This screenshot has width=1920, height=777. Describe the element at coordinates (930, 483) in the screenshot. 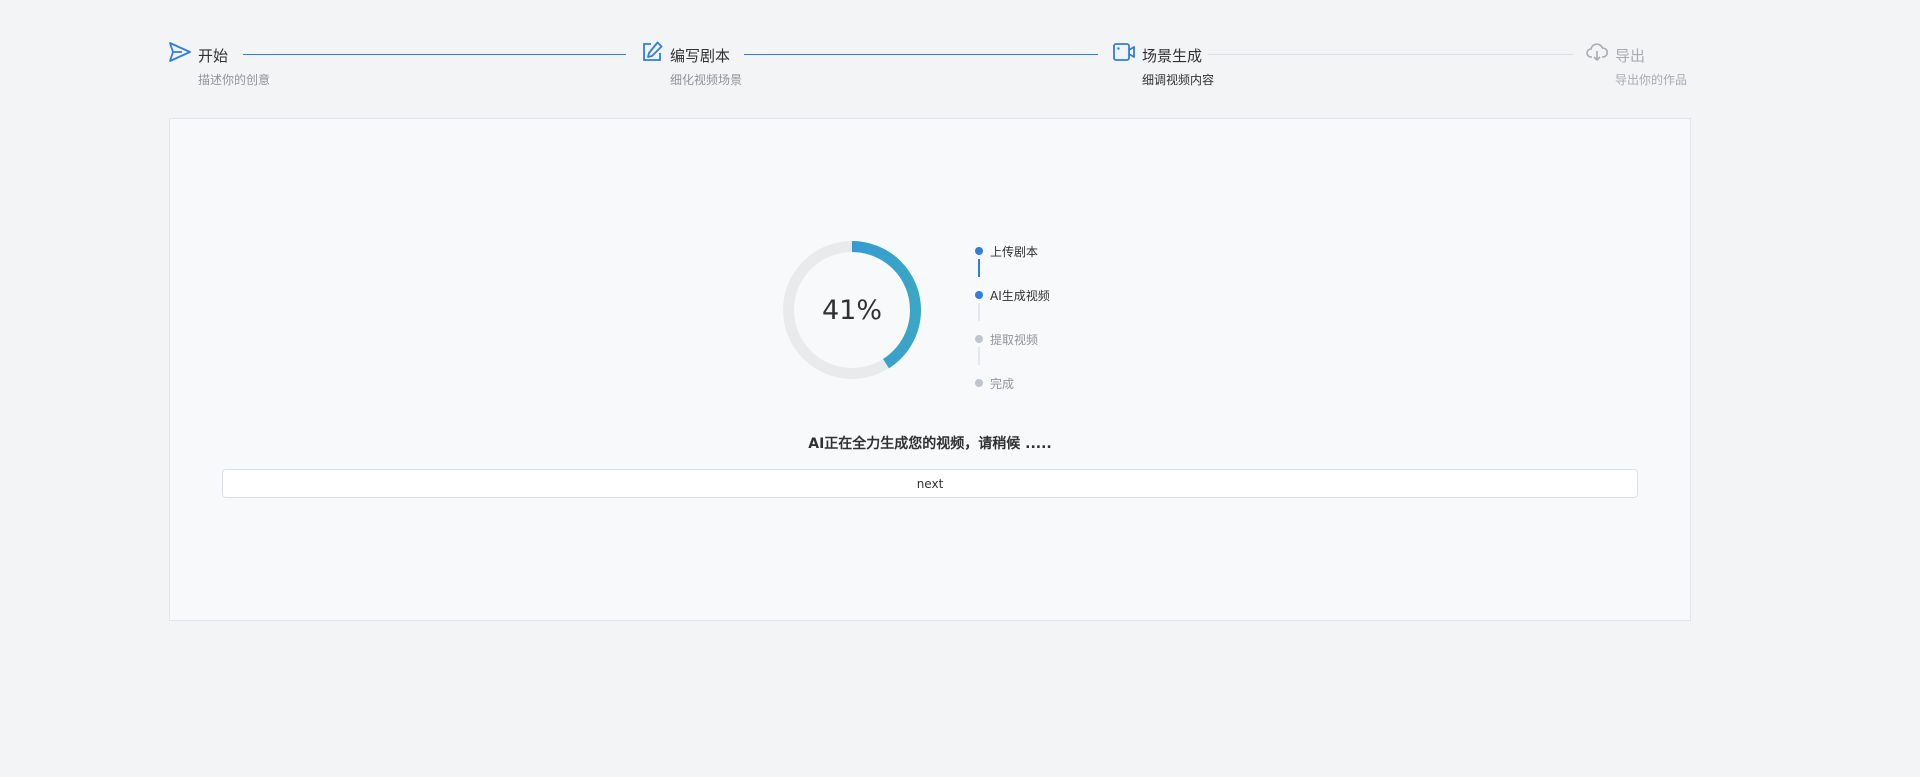

I see `next-button: next` at that location.